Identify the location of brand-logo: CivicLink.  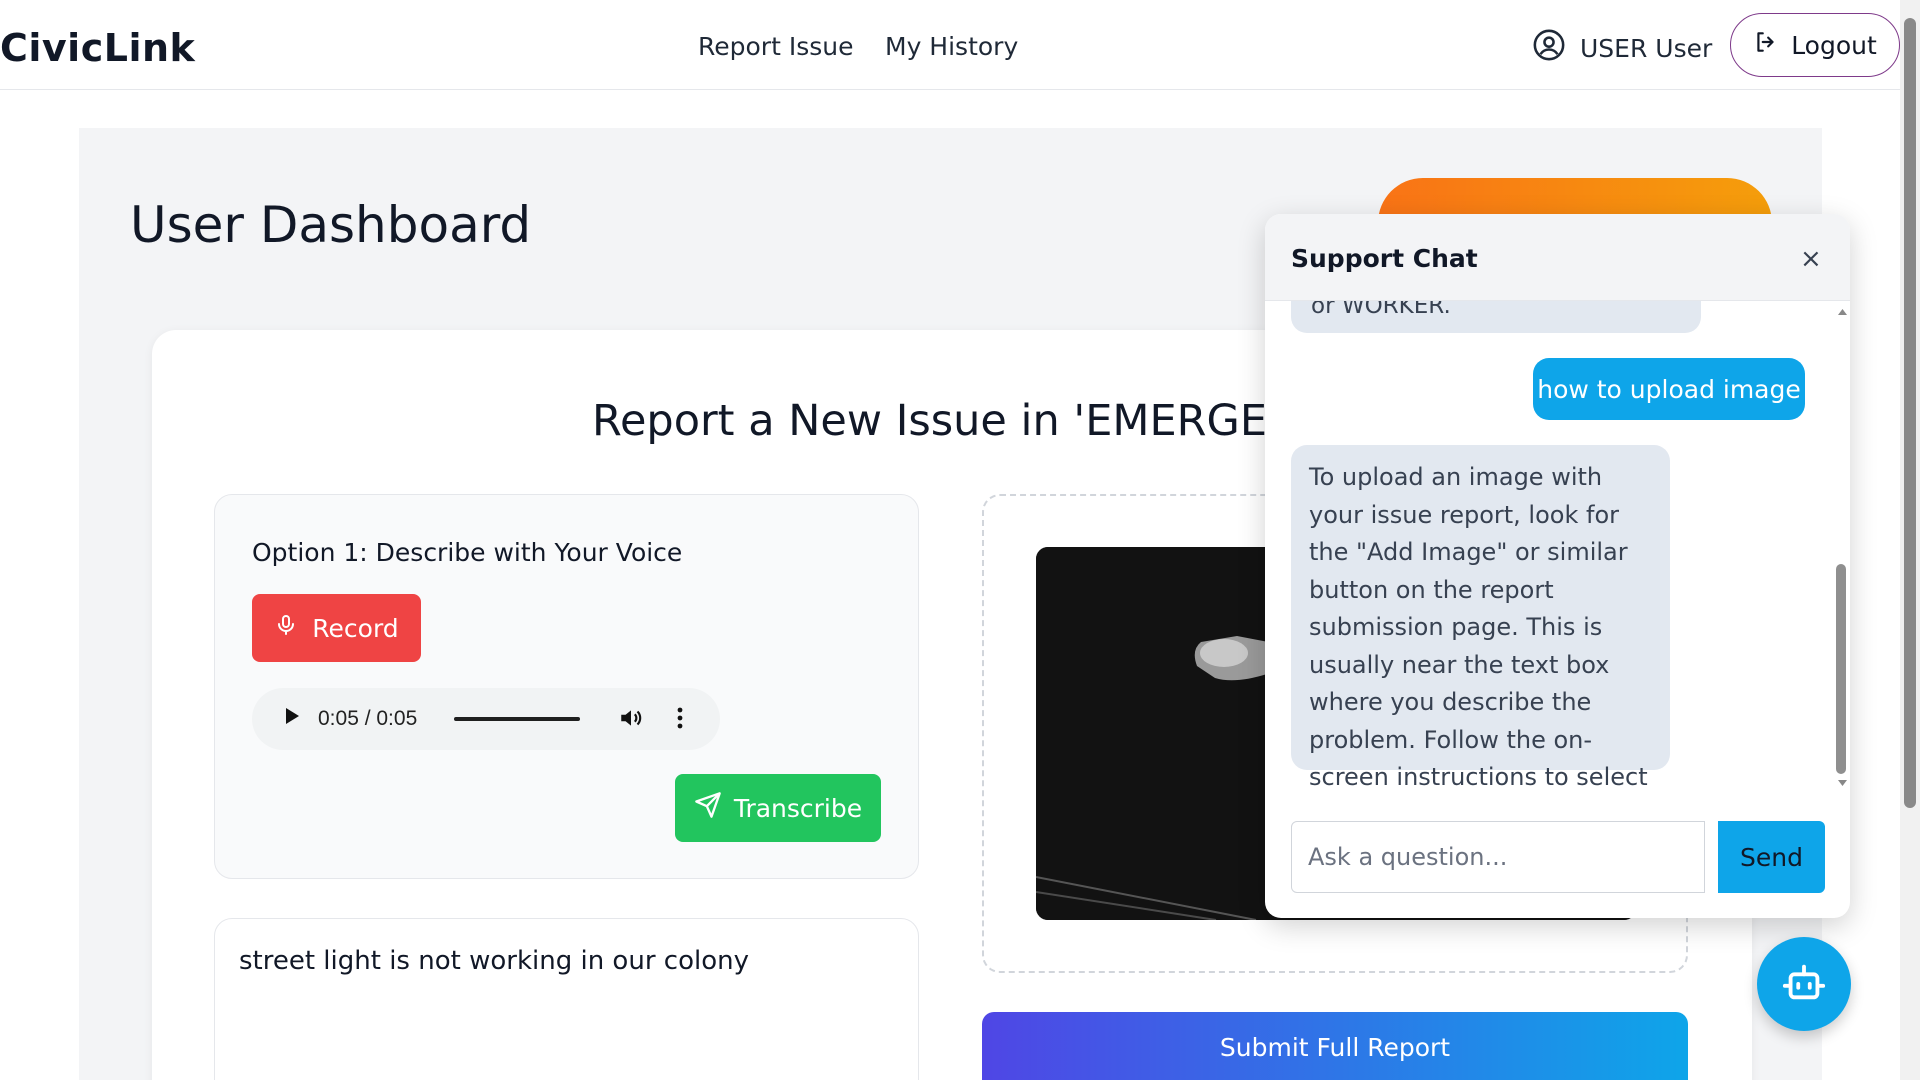
(97, 48).